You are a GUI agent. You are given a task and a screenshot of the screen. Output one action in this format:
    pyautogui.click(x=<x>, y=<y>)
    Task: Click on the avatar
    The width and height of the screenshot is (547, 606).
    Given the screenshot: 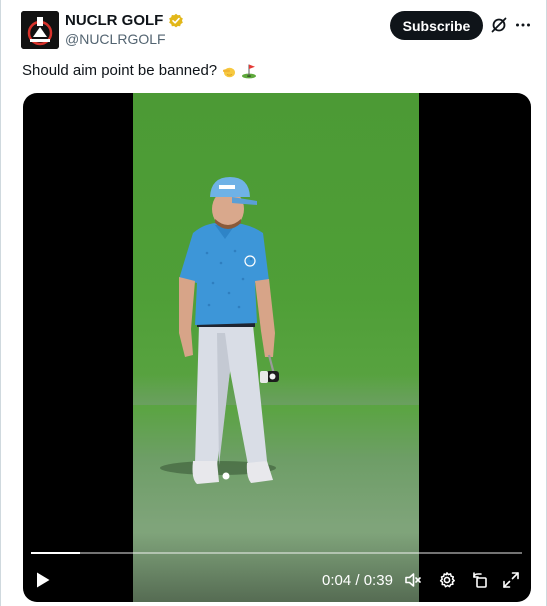 What is the action you would take?
    pyautogui.click(x=40, y=30)
    